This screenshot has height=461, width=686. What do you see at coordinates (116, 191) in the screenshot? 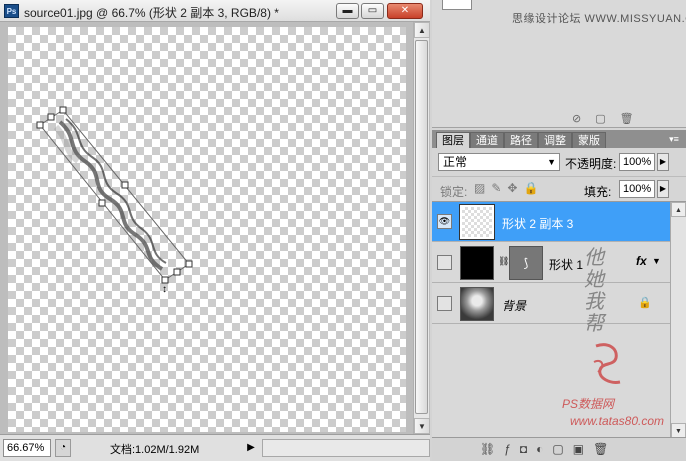
I see `shape-stroke-highlight` at bounding box center [116, 191].